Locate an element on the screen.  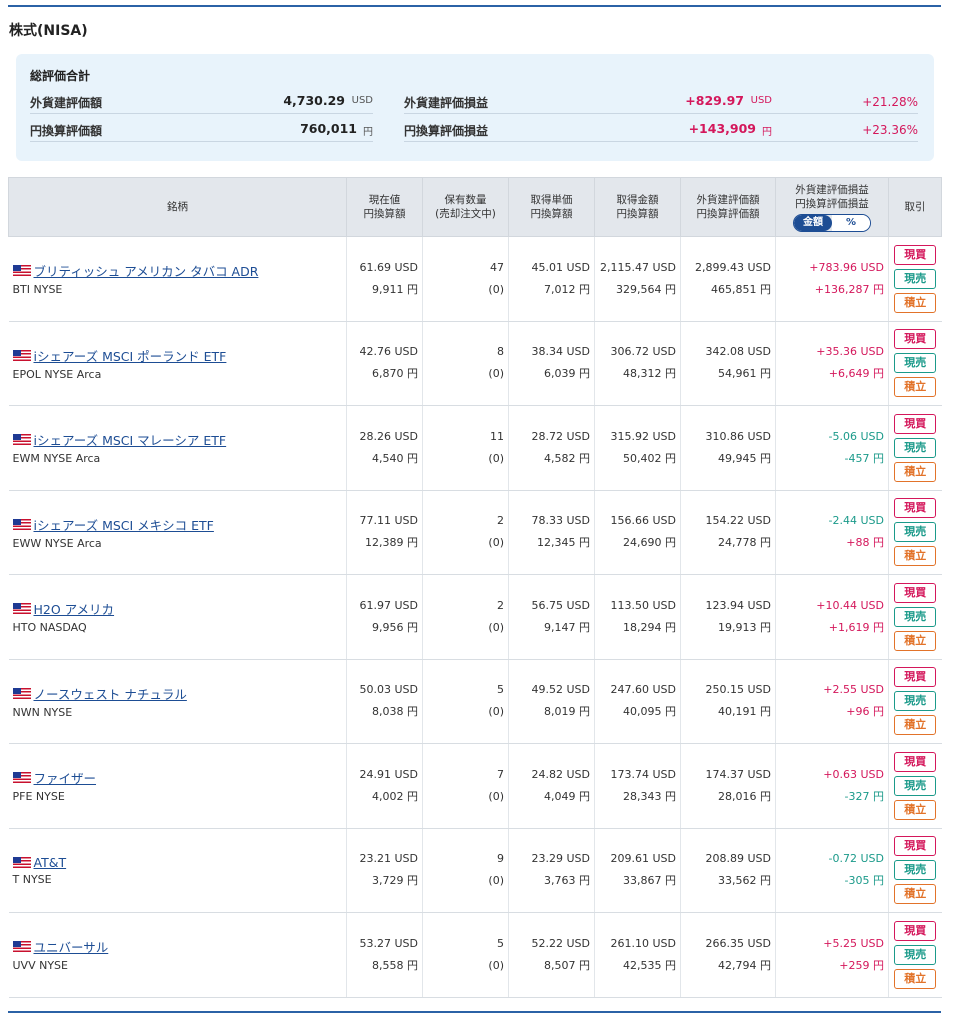
cost-yen: 8,019 円 is located at coordinates (567, 712).